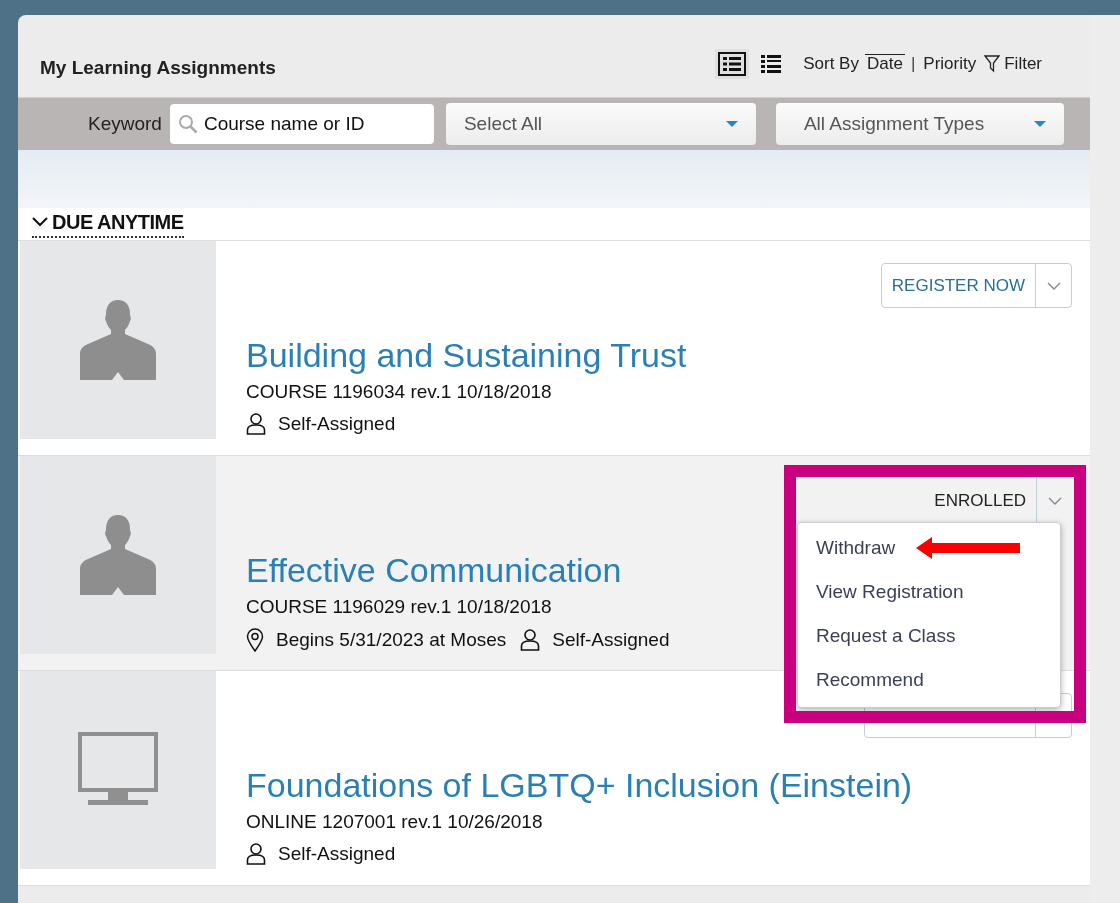  Describe the element at coordinates (856, 549) in the screenshot. I see `menu-item: Withdraw` at that location.